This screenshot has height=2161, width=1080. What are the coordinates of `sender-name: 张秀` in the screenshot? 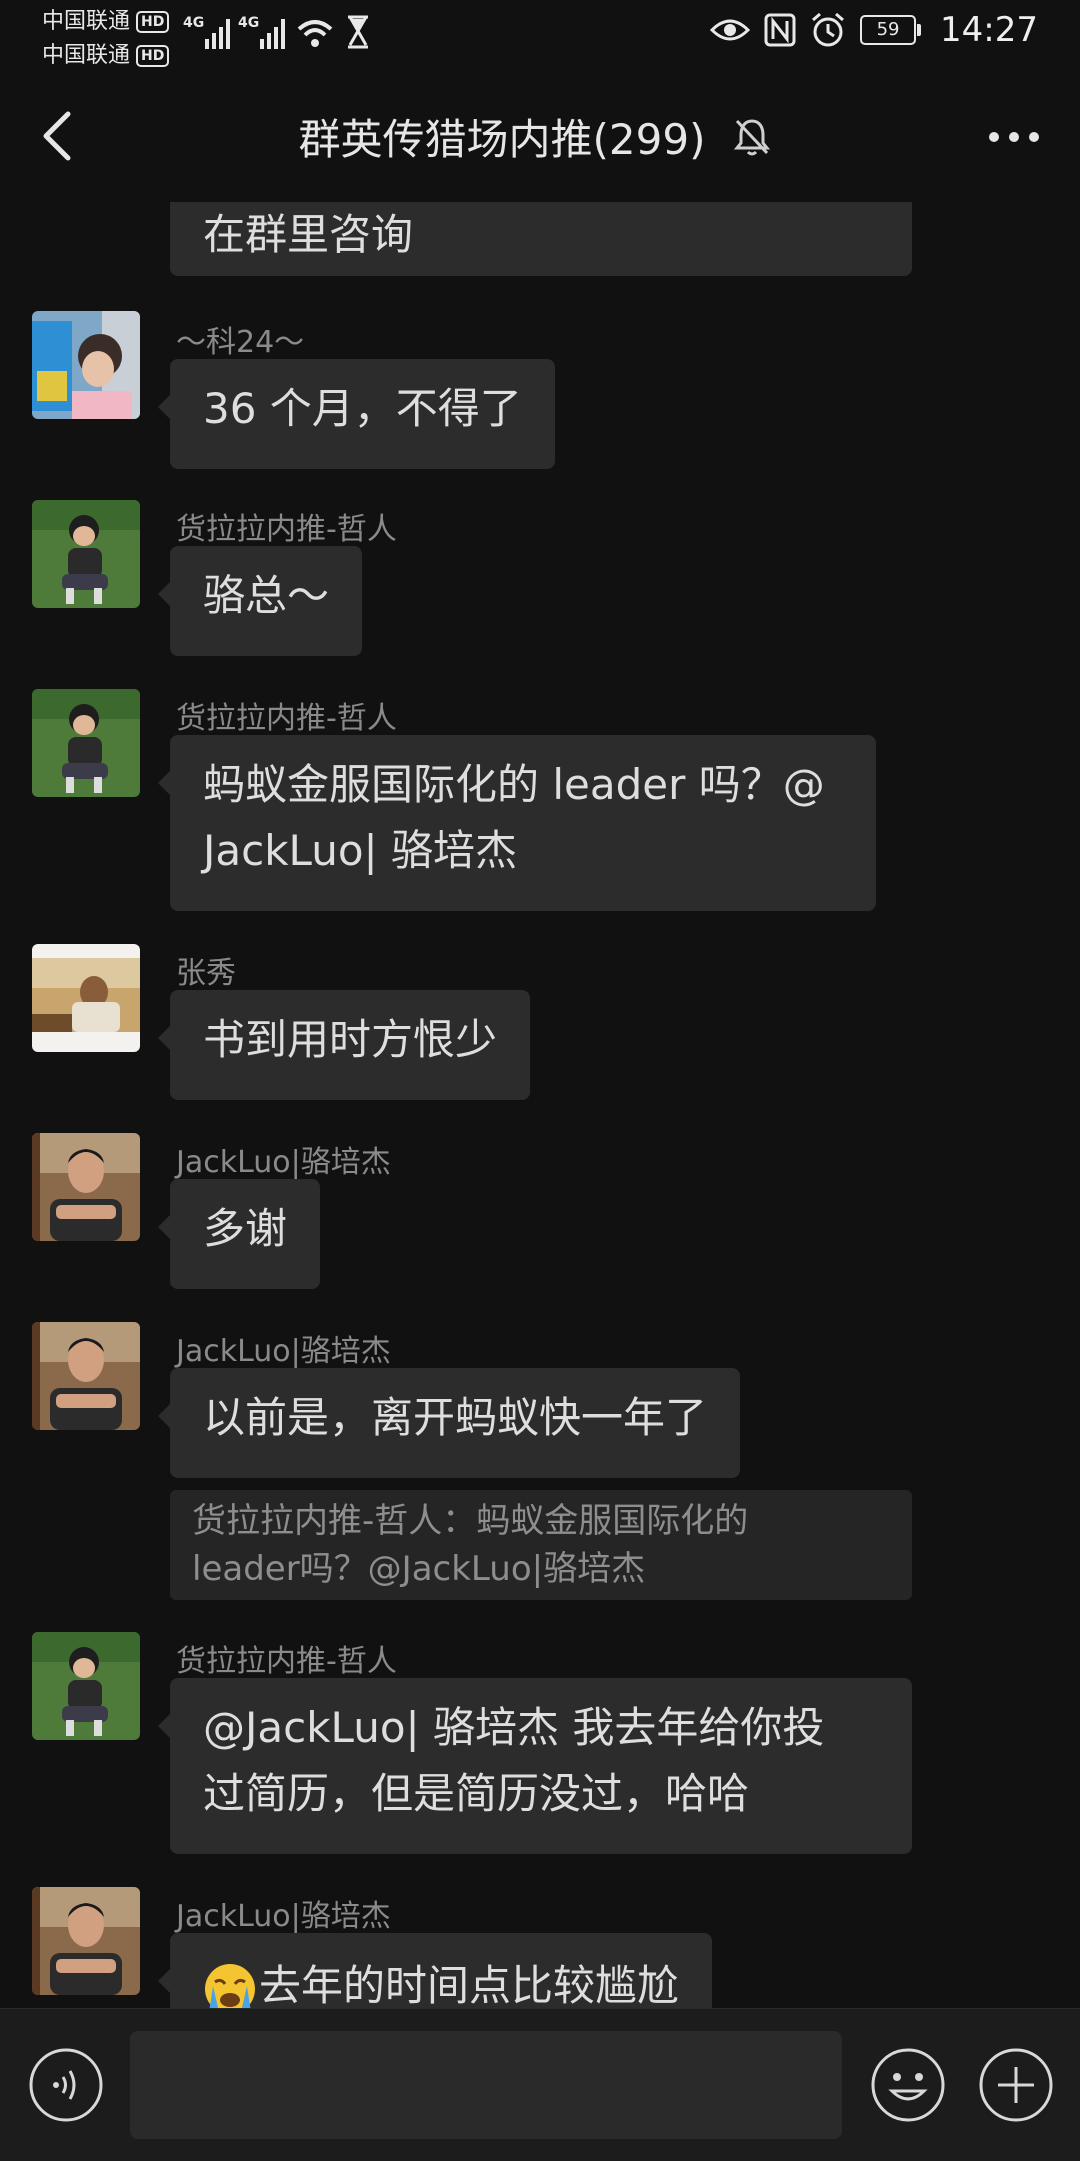 It's located at (206, 973).